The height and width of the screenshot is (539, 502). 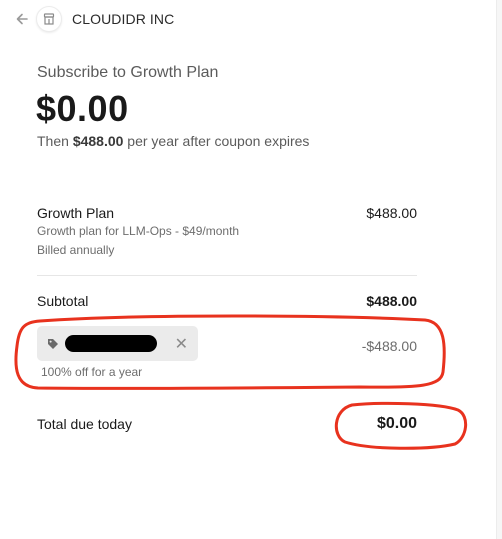 I want to click on renewal-prefix: Then, so click(x=55, y=141).